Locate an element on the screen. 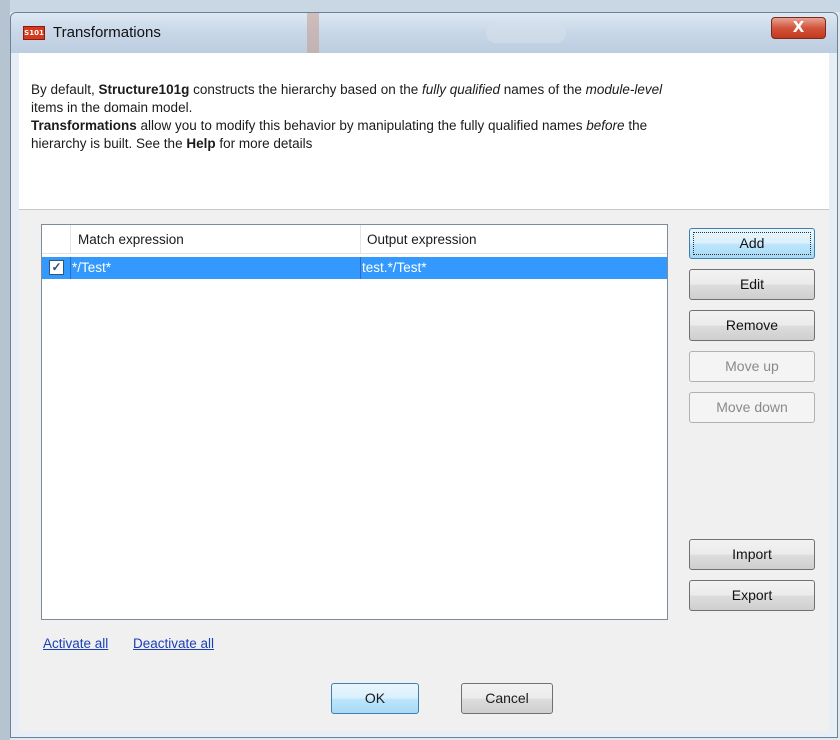 This screenshot has height=740, width=840. export-button: Export is located at coordinates (752, 595).